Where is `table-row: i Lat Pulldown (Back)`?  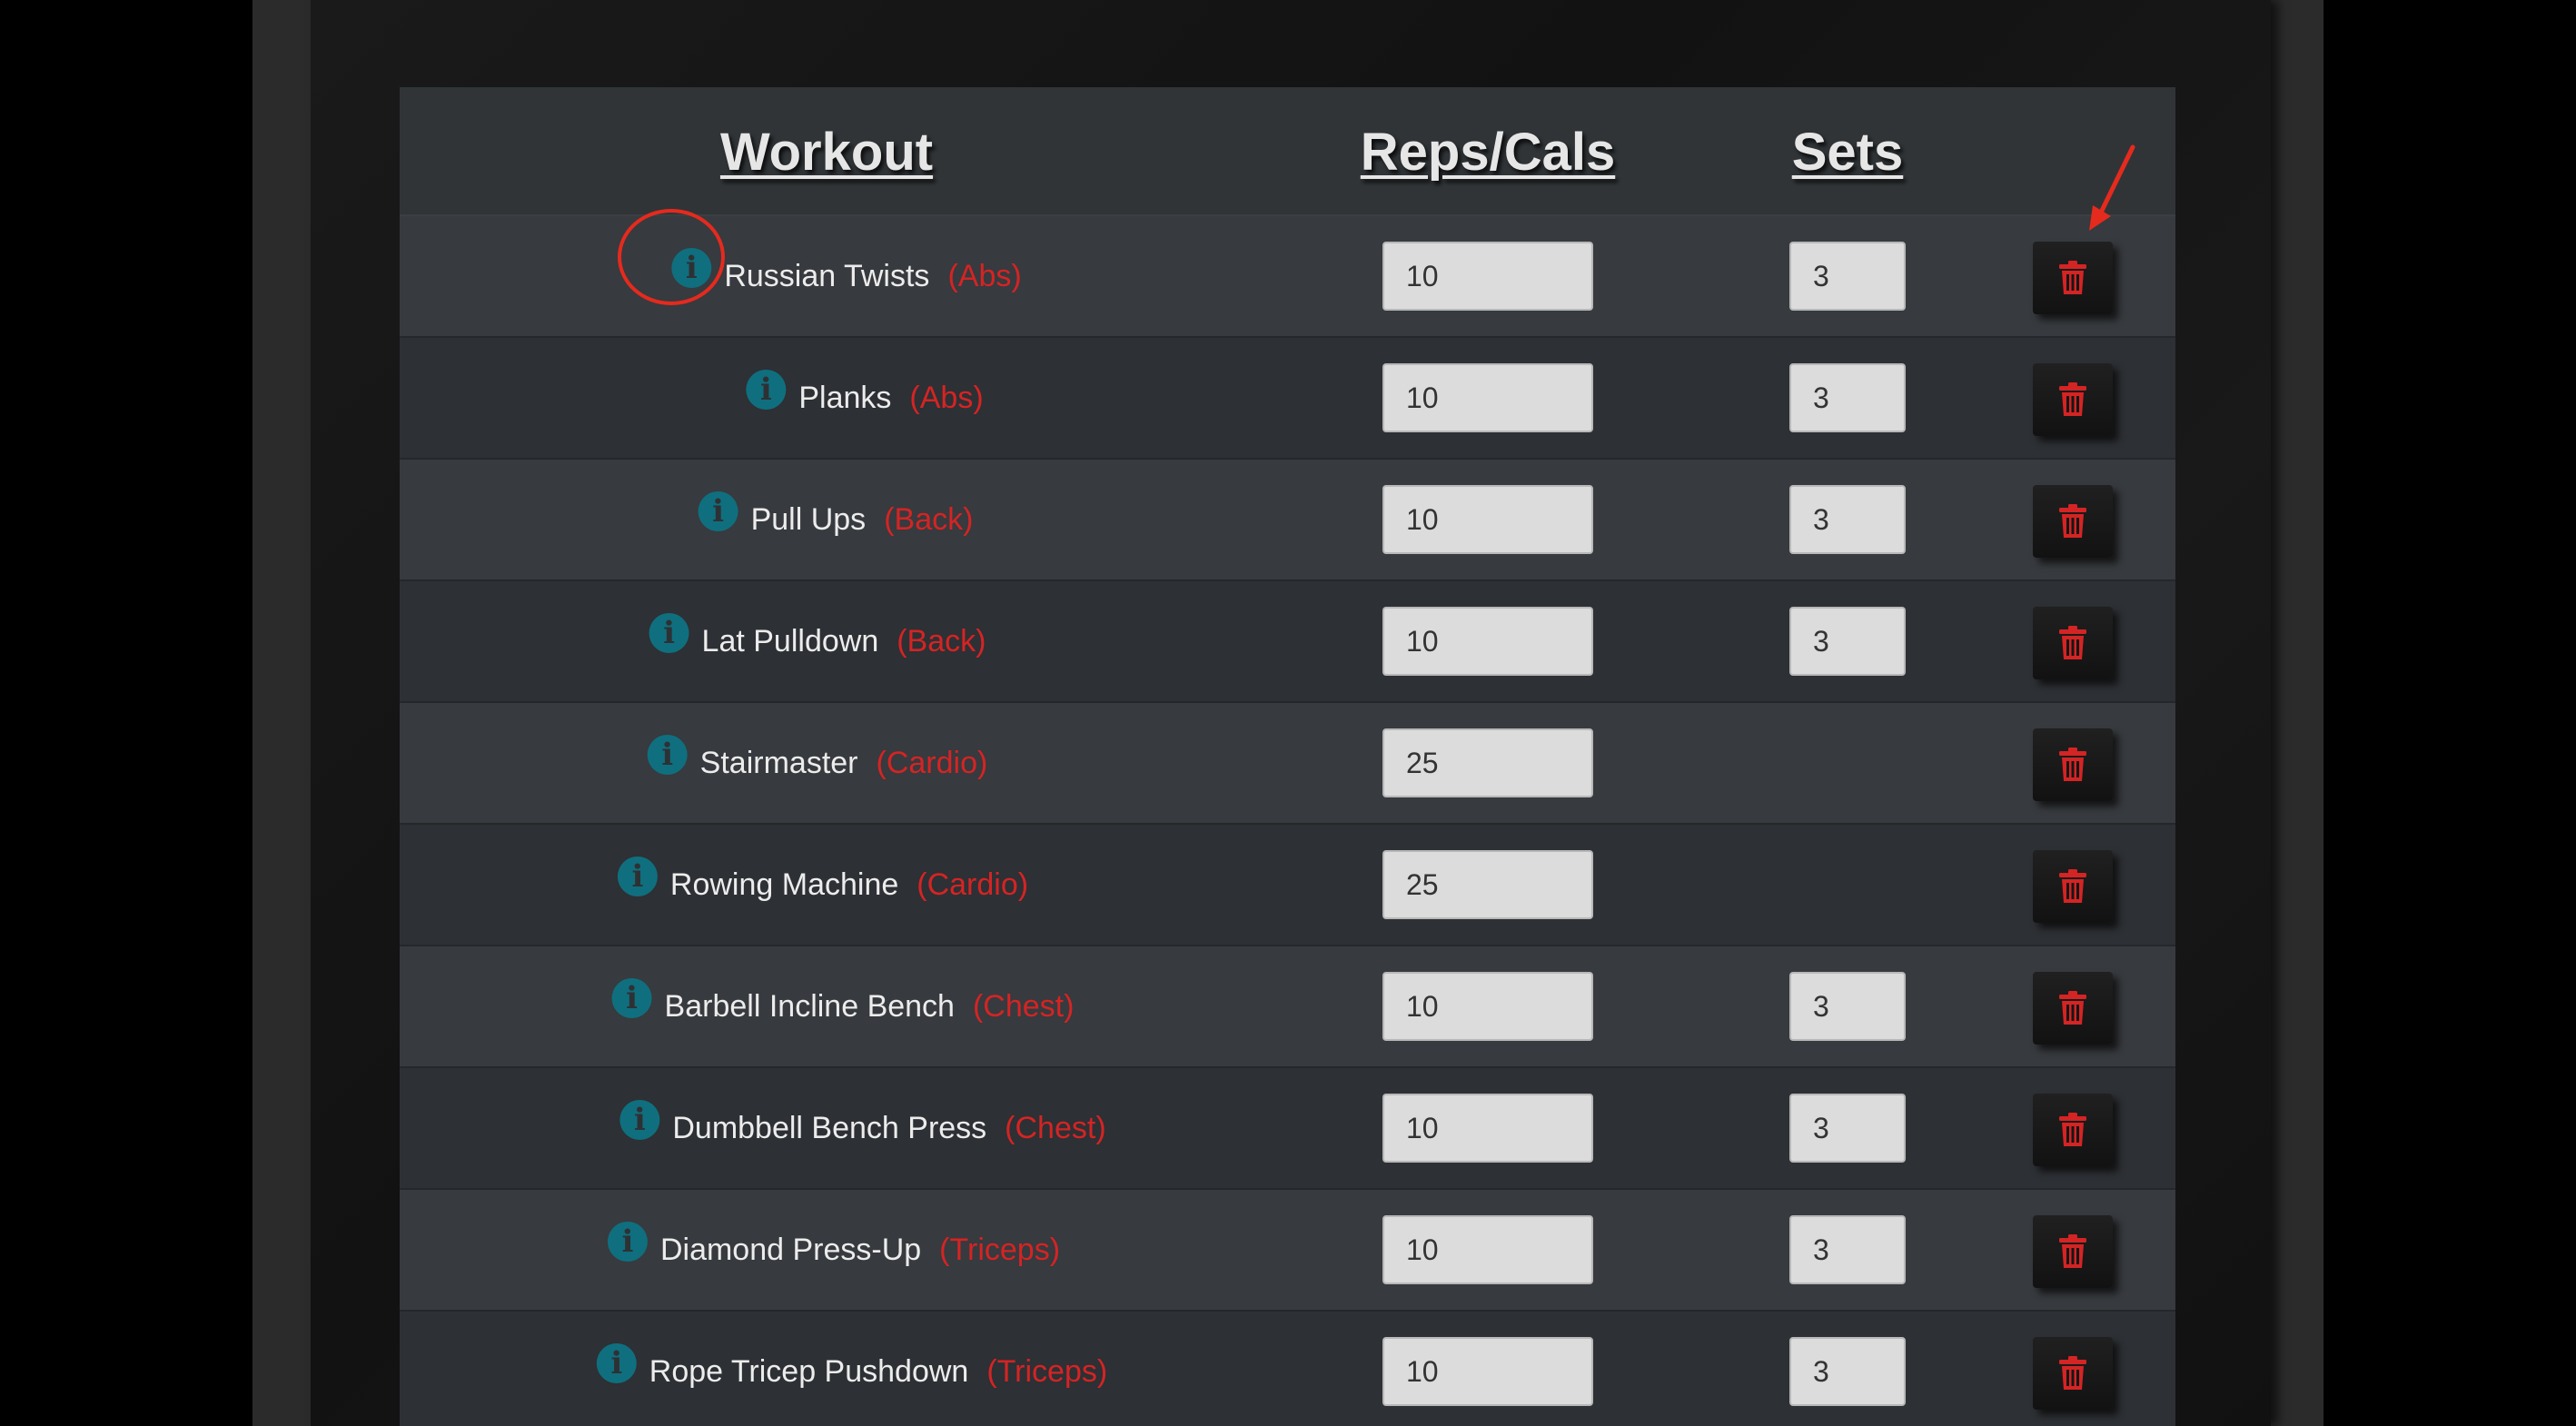 table-row: i Lat Pulldown (Back) is located at coordinates (1287, 642).